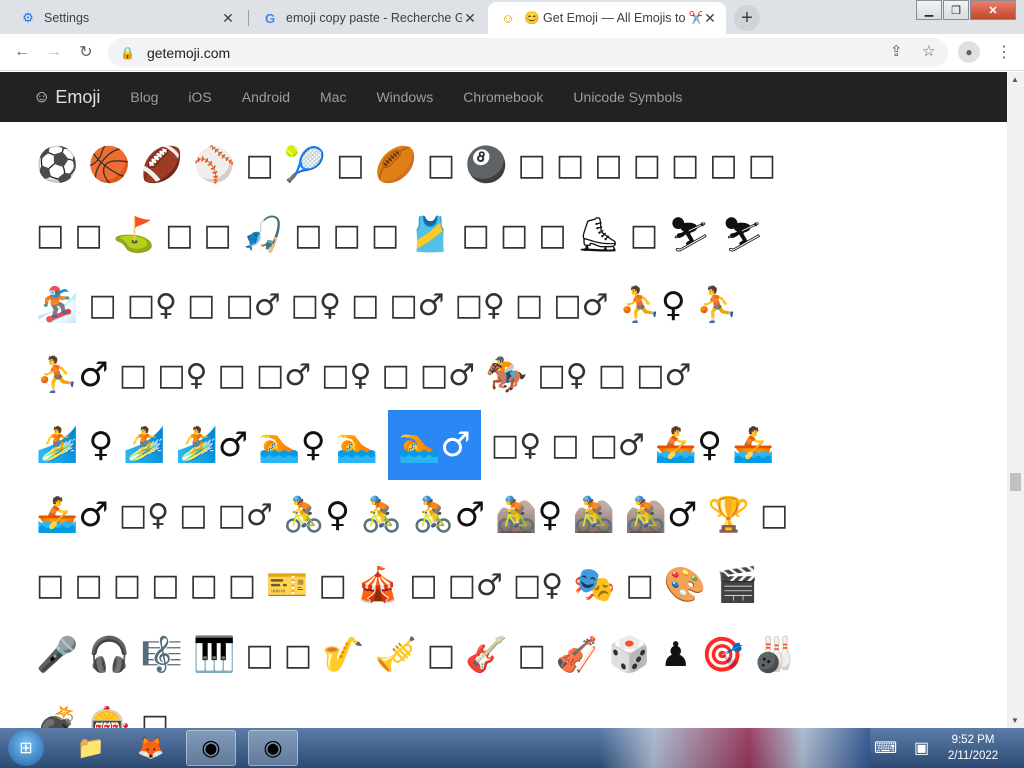  What do you see at coordinates (1015, 720) in the screenshot?
I see `scroll-down-arrow-icon: ▼` at bounding box center [1015, 720].